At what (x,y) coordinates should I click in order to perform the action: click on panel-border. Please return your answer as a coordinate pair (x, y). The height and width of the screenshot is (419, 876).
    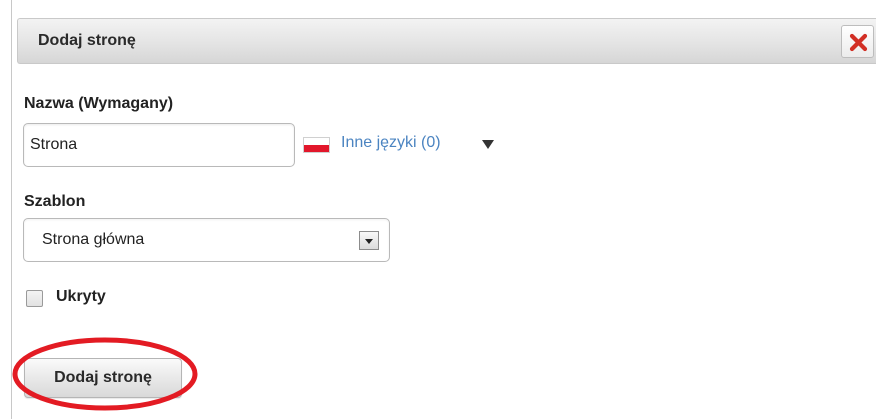
    Looking at the image, I should click on (11, 209).